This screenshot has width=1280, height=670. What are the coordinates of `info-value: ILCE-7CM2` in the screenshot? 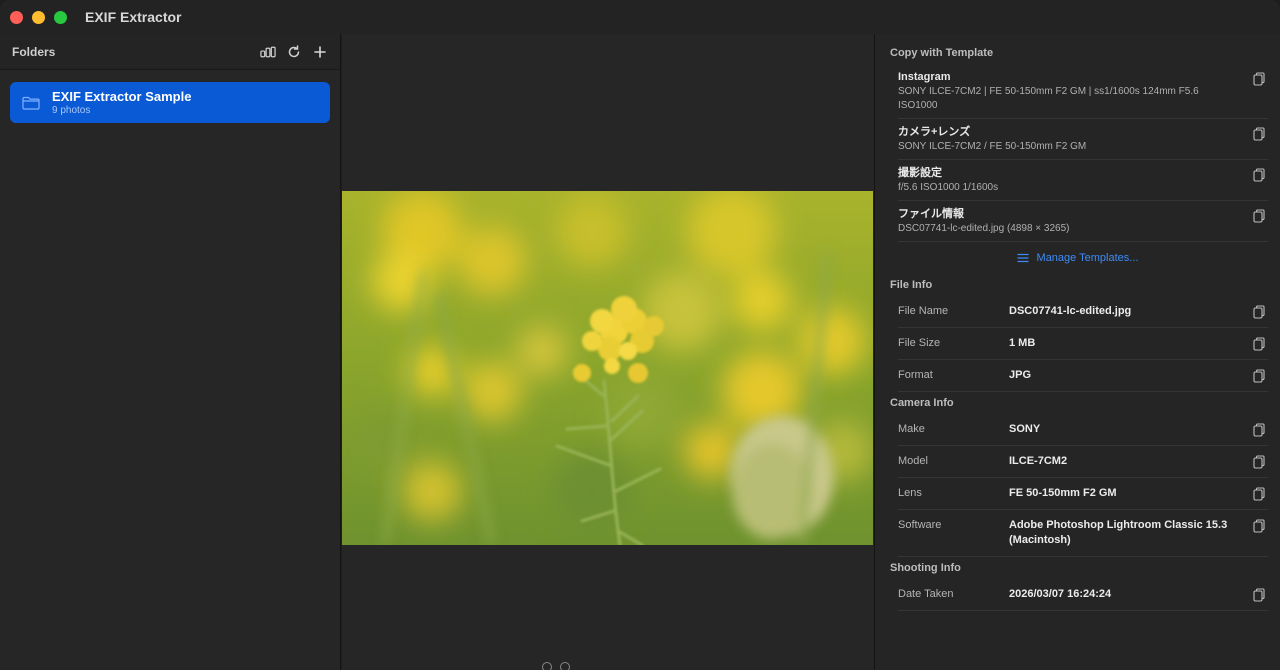 It's located at (1038, 461).